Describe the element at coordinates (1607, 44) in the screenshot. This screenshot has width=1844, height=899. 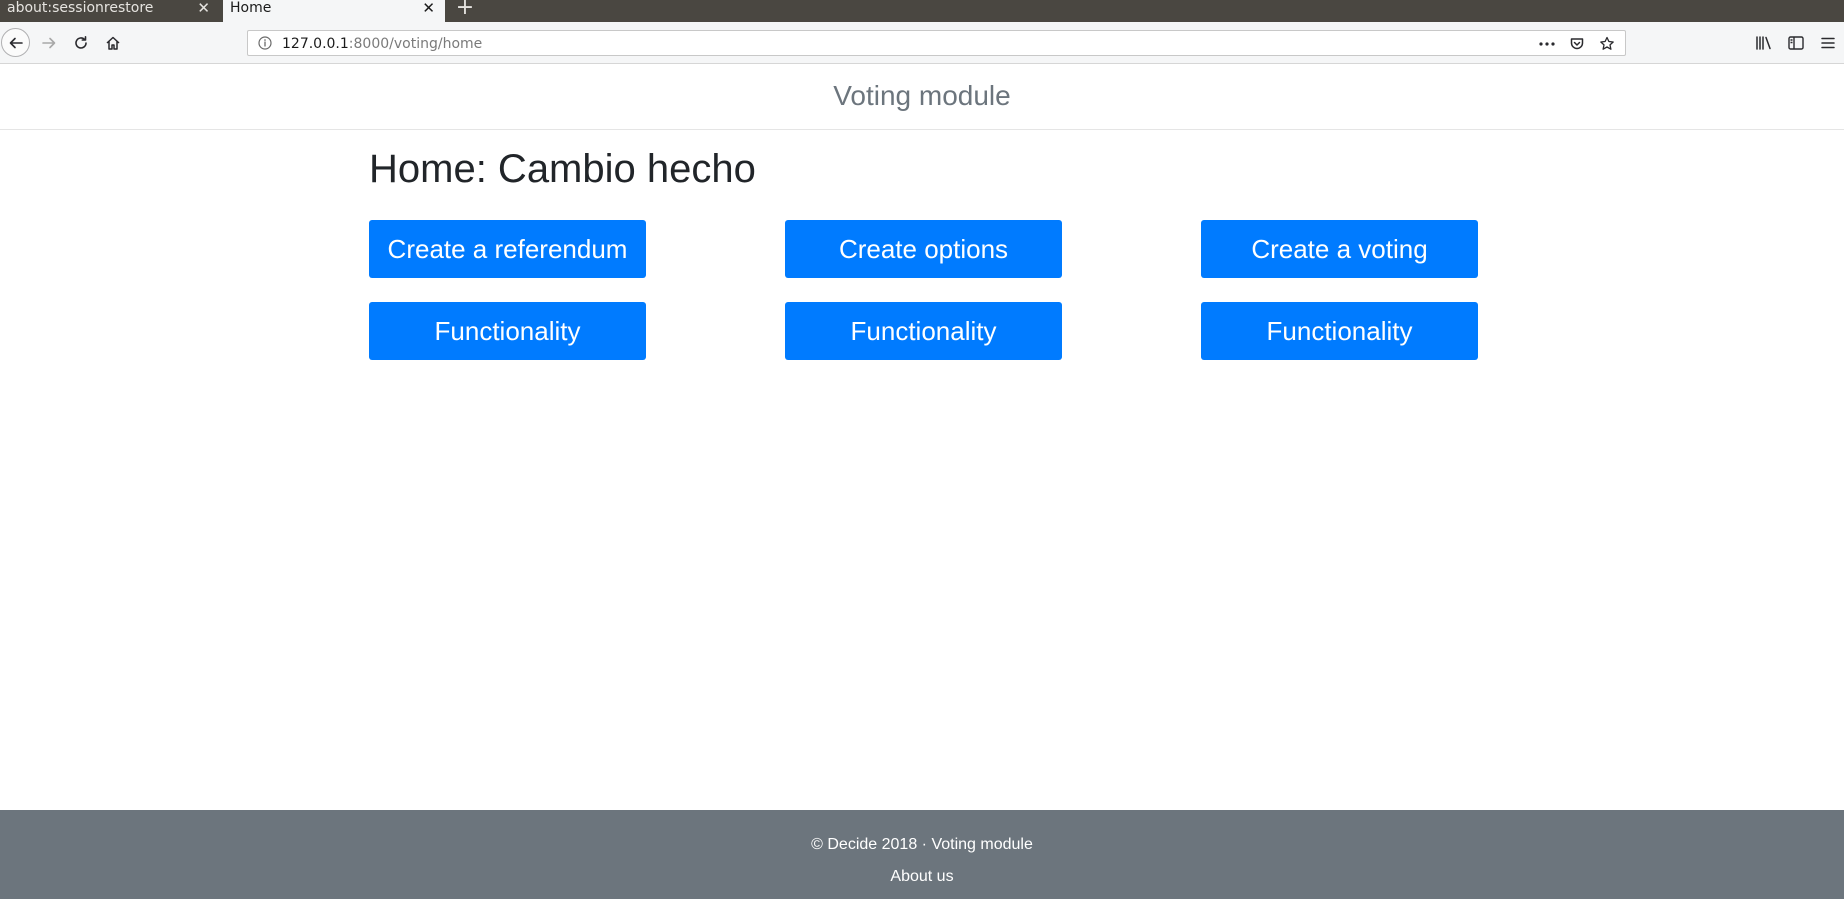
I see `bookmark-star-icon` at that location.